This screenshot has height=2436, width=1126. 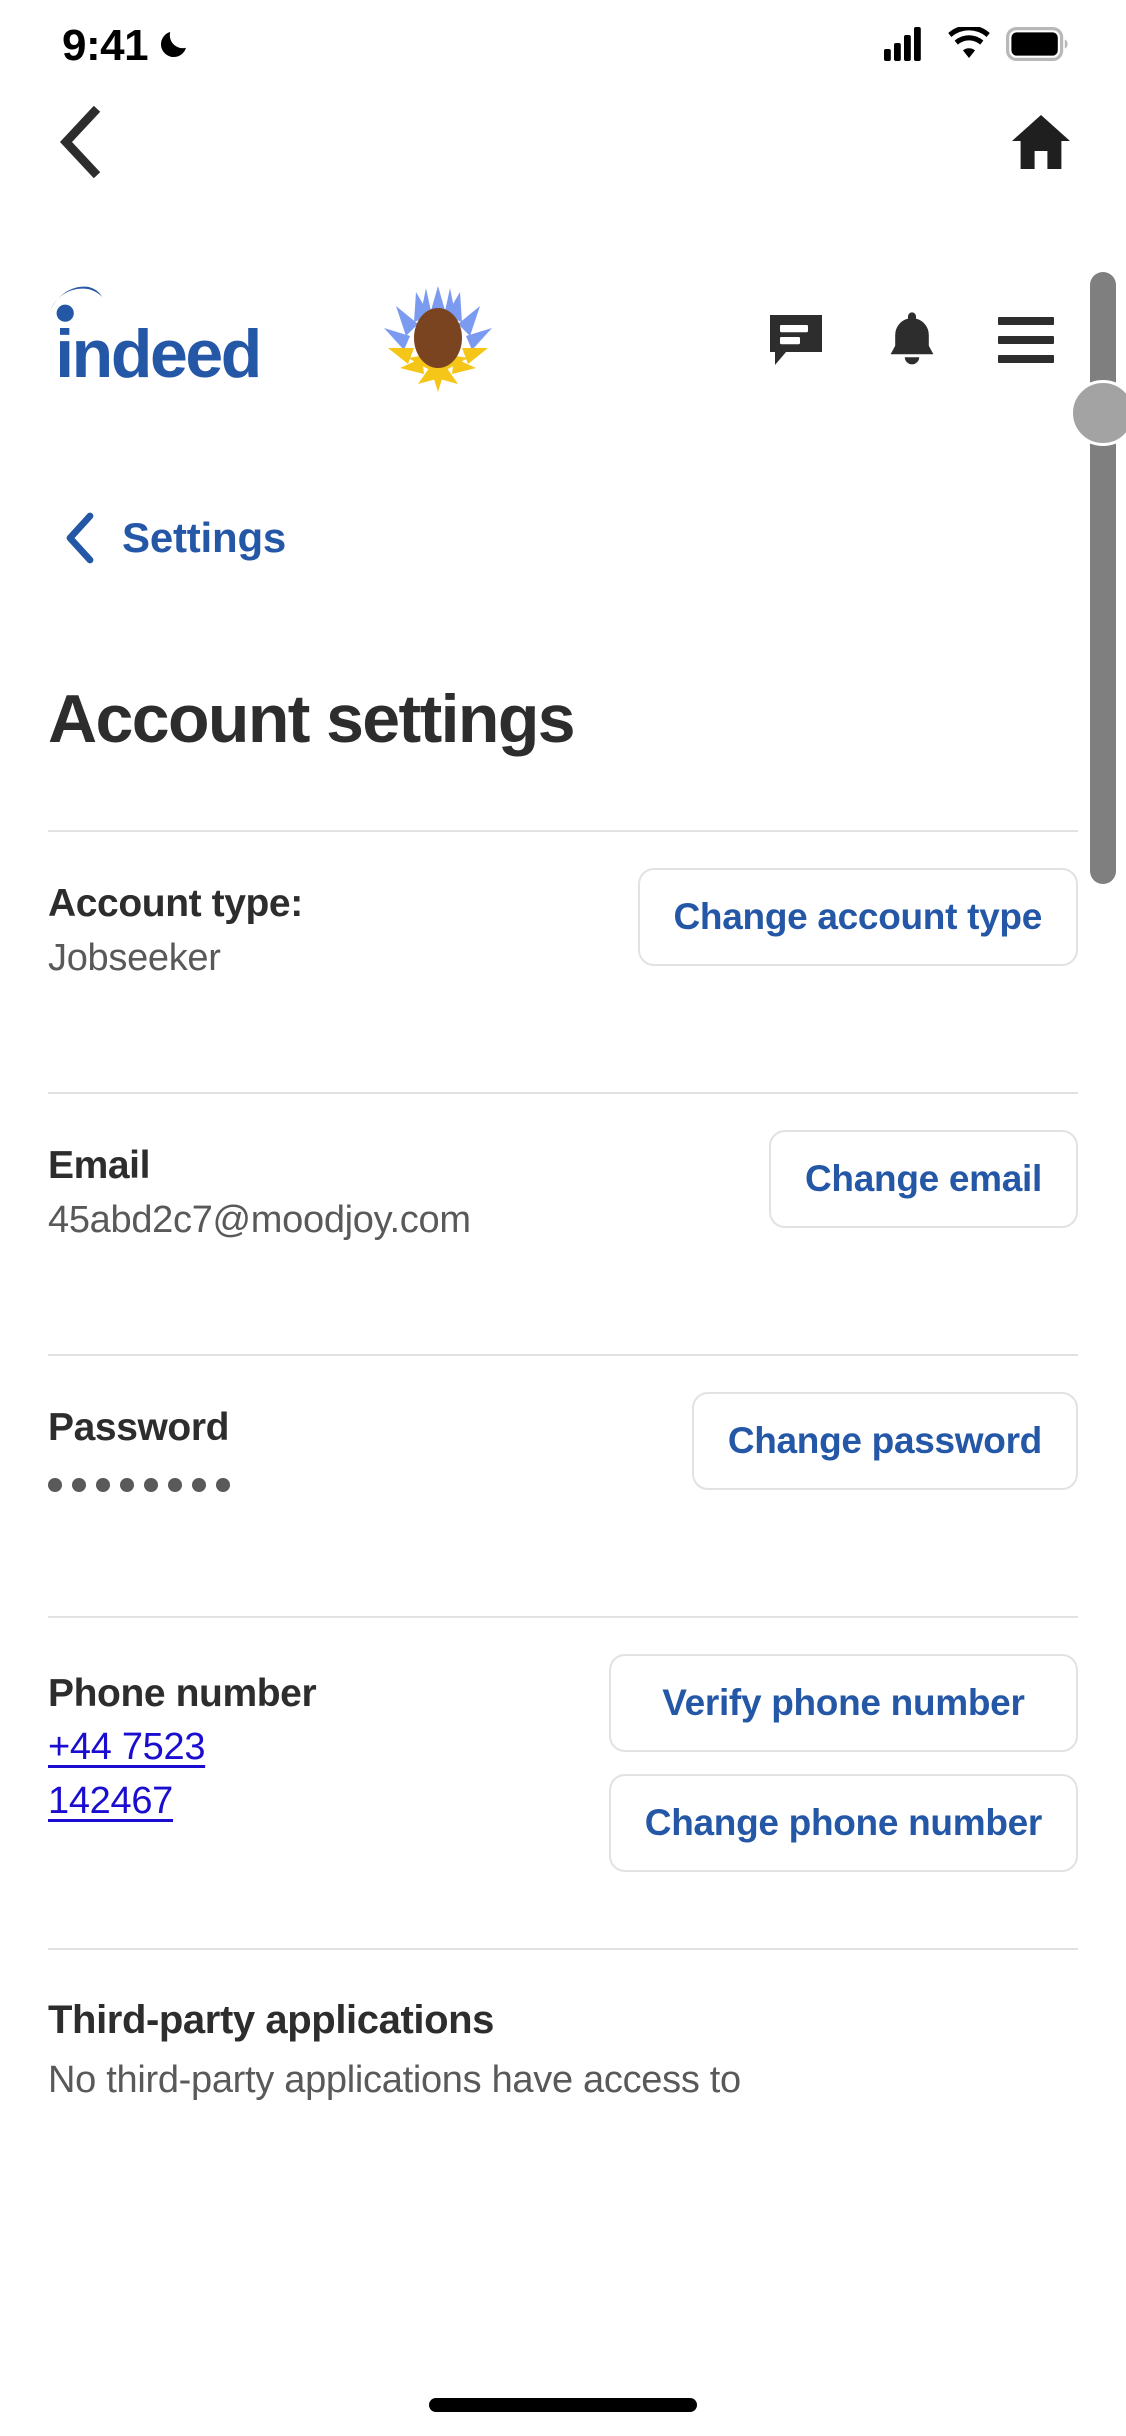 What do you see at coordinates (563, 1224) in the screenshot?
I see `email-row: Email 45abd2c7@moodjoy.com Change email` at bounding box center [563, 1224].